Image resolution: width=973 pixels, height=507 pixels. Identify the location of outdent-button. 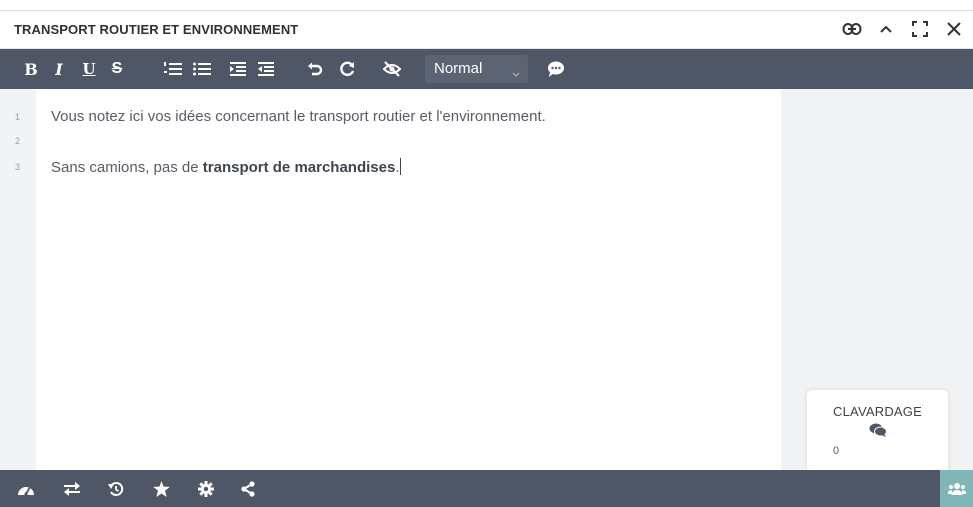
(266, 69).